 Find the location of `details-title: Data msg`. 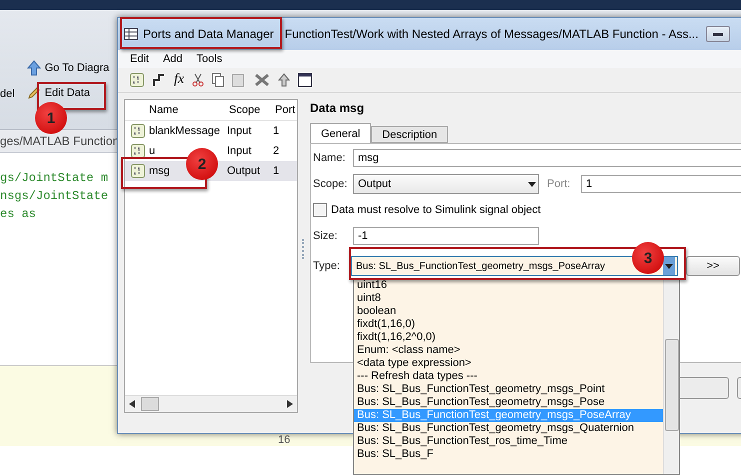

details-title: Data msg is located at coordinates (338, 109).